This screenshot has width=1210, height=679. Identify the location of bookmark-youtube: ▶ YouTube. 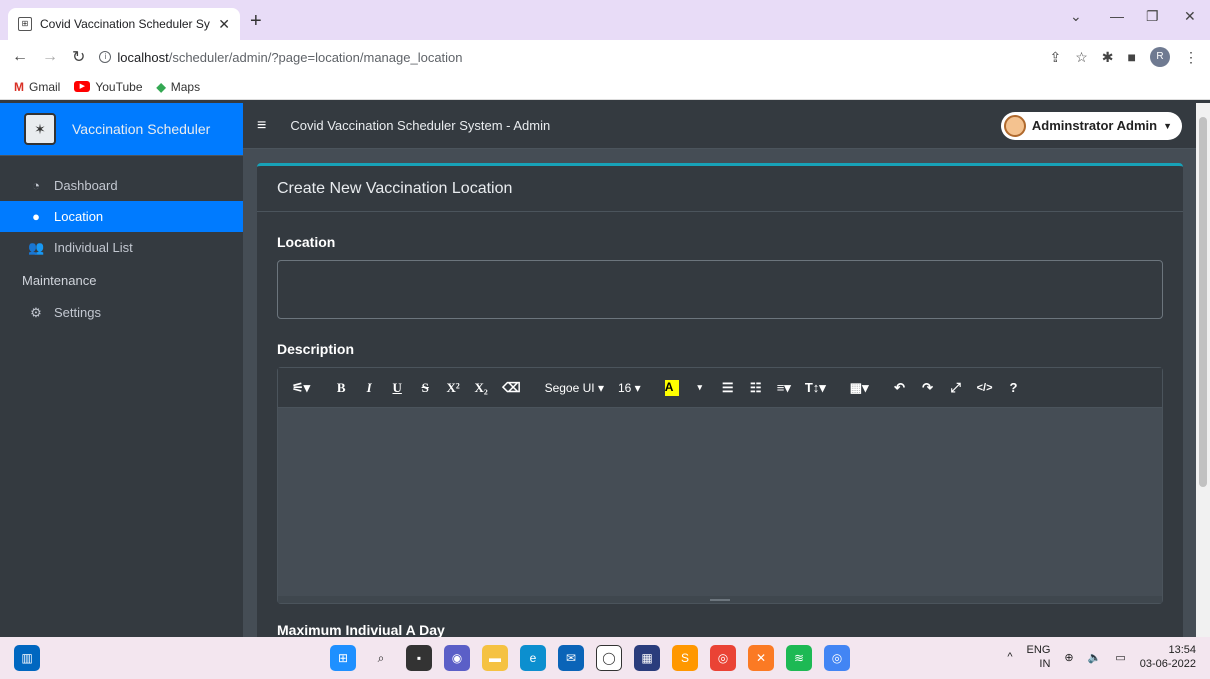
(108, 86).